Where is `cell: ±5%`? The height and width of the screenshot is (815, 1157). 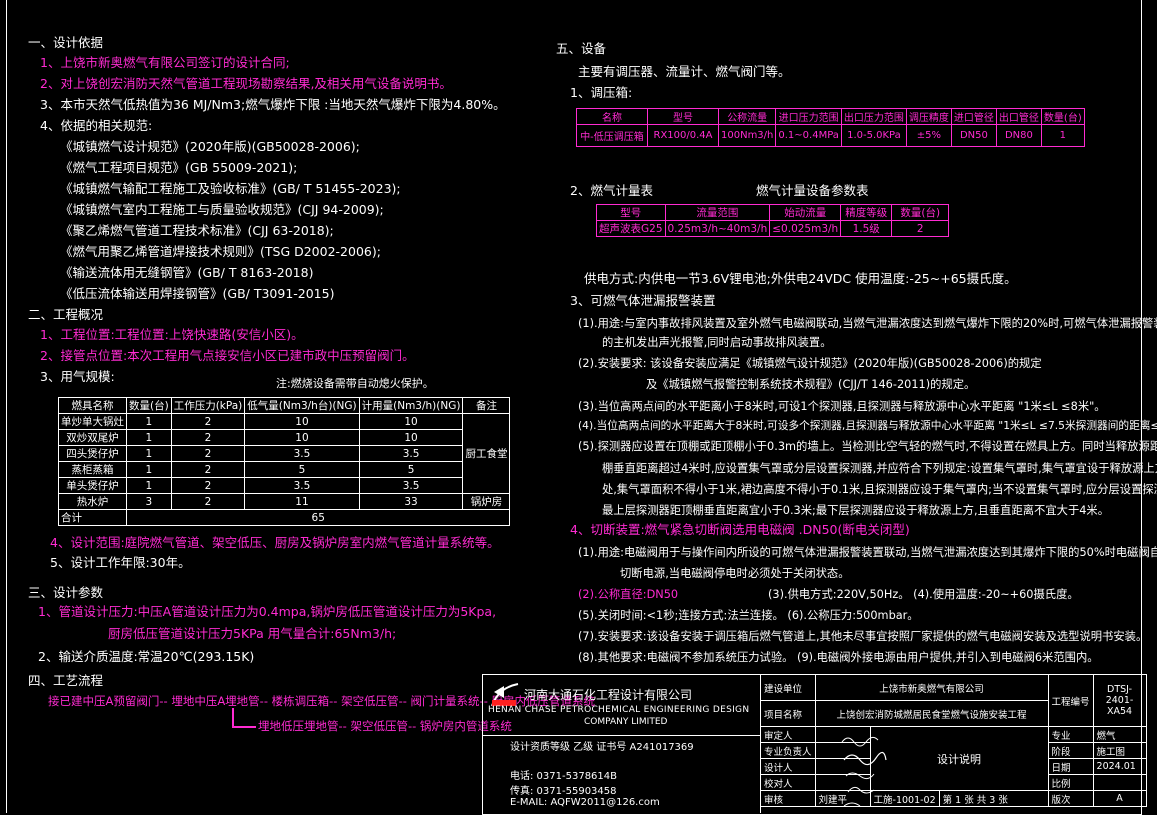 cell: ±5% is located at coordinates (928, 135).